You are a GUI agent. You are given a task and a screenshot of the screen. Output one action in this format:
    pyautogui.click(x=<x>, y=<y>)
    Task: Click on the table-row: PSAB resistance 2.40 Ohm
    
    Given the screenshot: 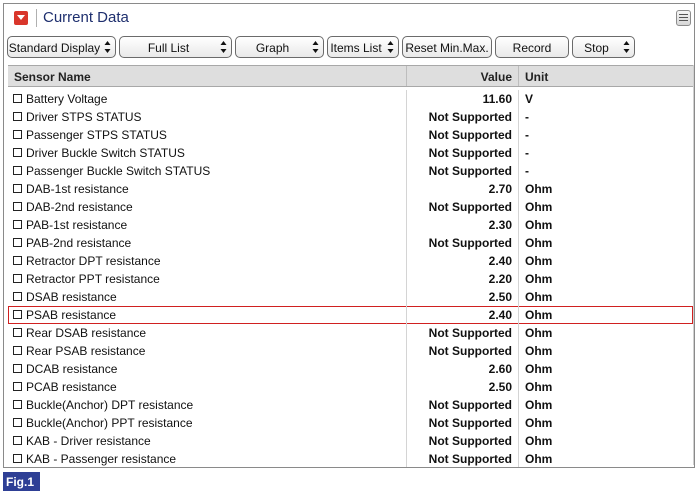 What is the action you would take?
    pyautogui.click(x=350, y=315)
    